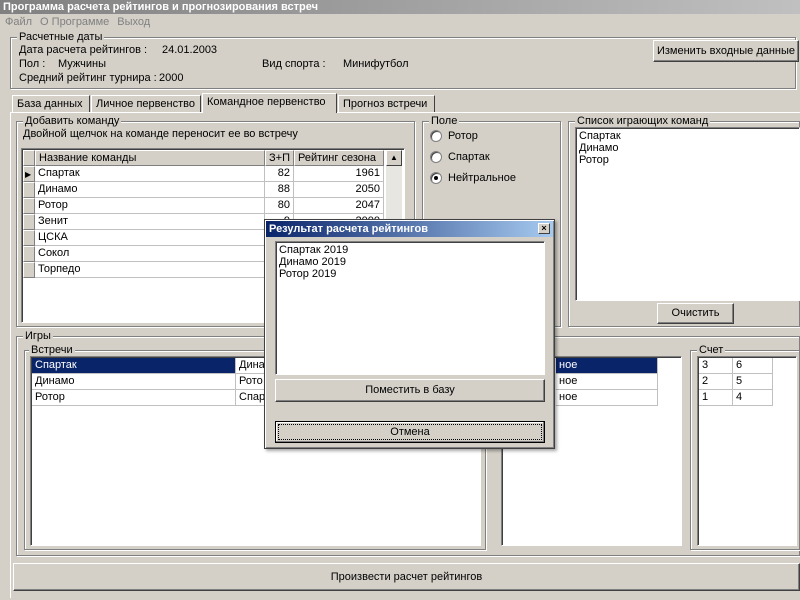 This screenshot has height=600, width=800. What do you see at coordinates (409, 229) in the screenshot?
I see `results-dialog-title: Результат расчета рейтингов` at bounding box center [409, 229].